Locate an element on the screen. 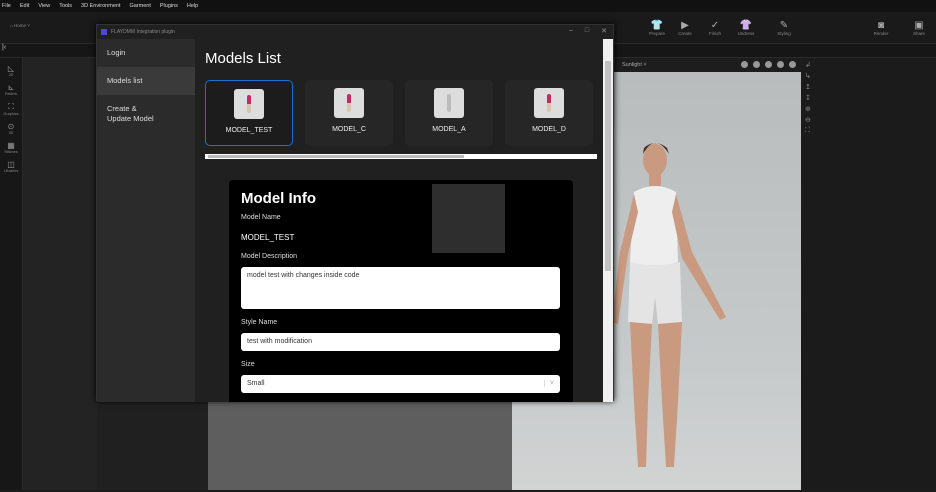 This screenshot has width=936, height=492. 2d-icon: ◺ is located at coordinates (11, 68).